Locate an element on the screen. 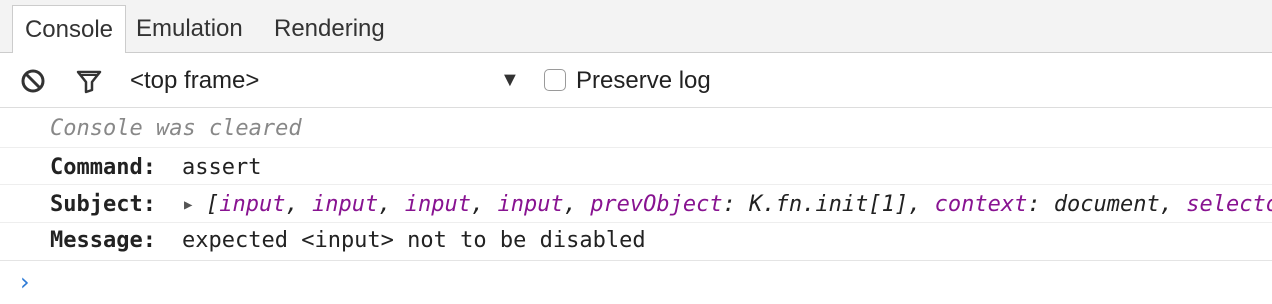 The image size is (1272, 304). command-key: Command: is located at coordinates (103, 167).